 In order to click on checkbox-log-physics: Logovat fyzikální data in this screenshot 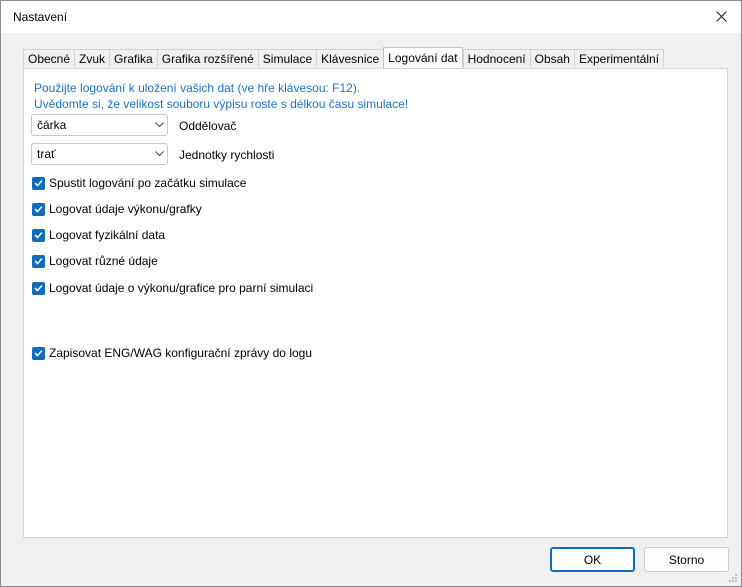, I will do `click(98, 235)`.